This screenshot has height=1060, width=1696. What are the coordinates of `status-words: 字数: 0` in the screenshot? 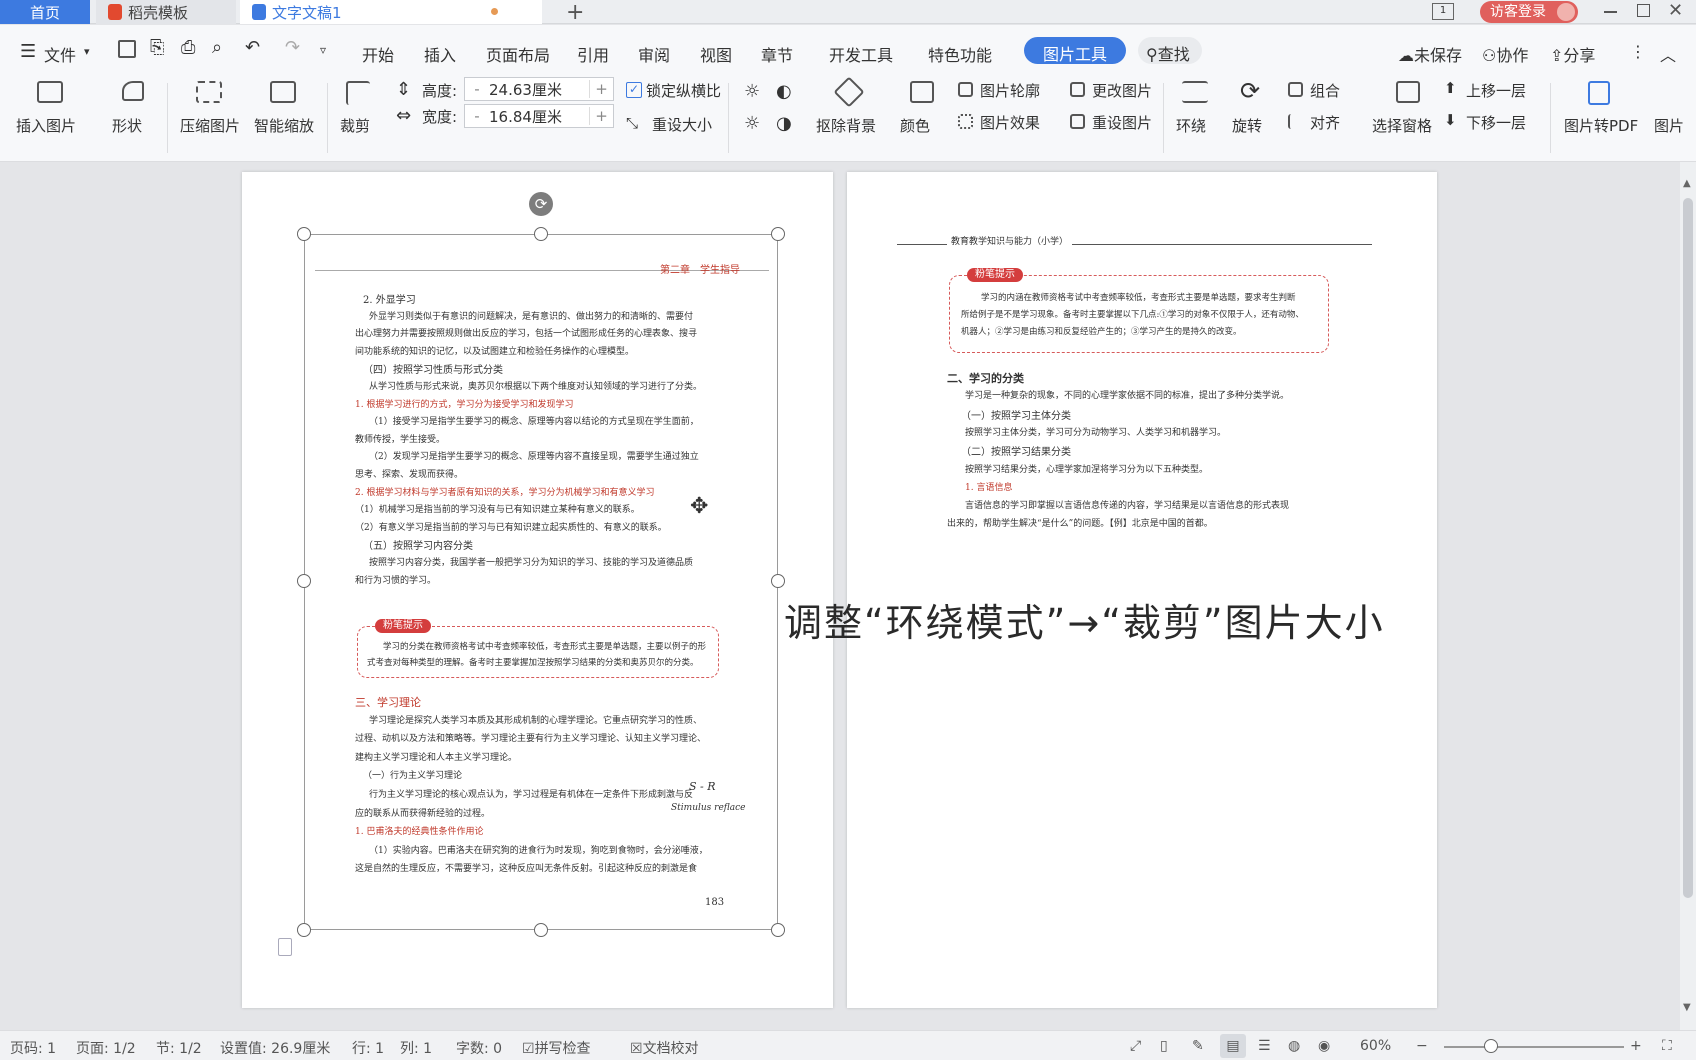 It's located at (479, 1048).